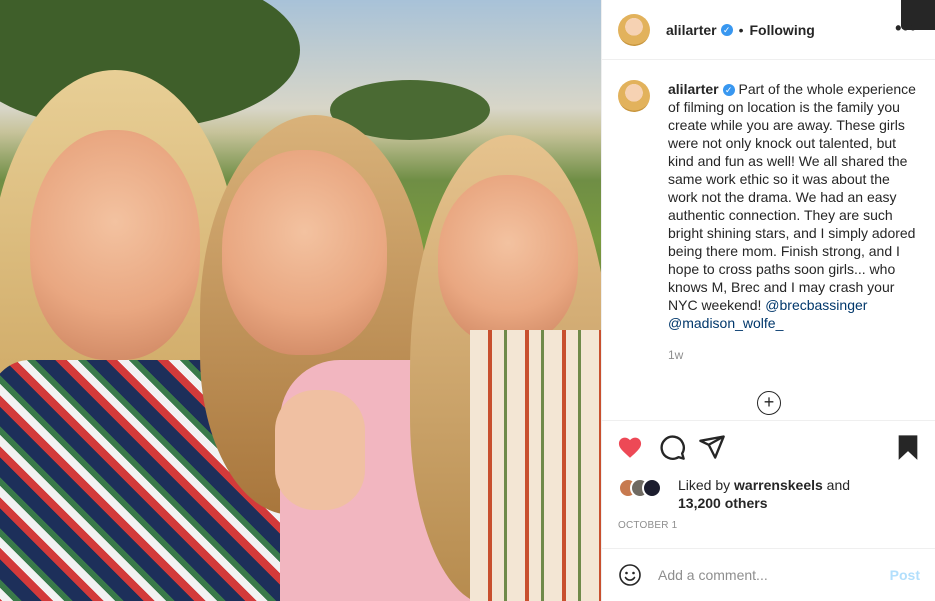 The width and height of the screenshot is (935, 601). What do you see at coordinates (320, 450) in the screenshot?
I see `photo-person-middle-hand` at bounding box center [320, 450].